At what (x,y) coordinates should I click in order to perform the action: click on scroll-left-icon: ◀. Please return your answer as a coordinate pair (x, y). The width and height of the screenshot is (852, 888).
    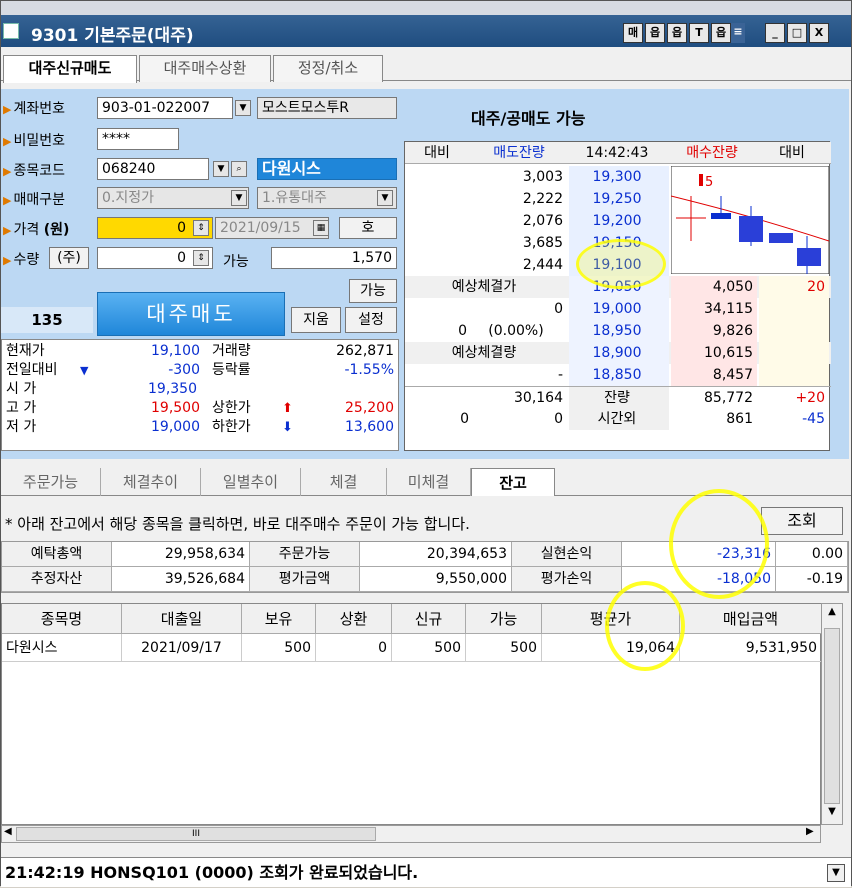
    Looking at the image, I should click on (8, 831).